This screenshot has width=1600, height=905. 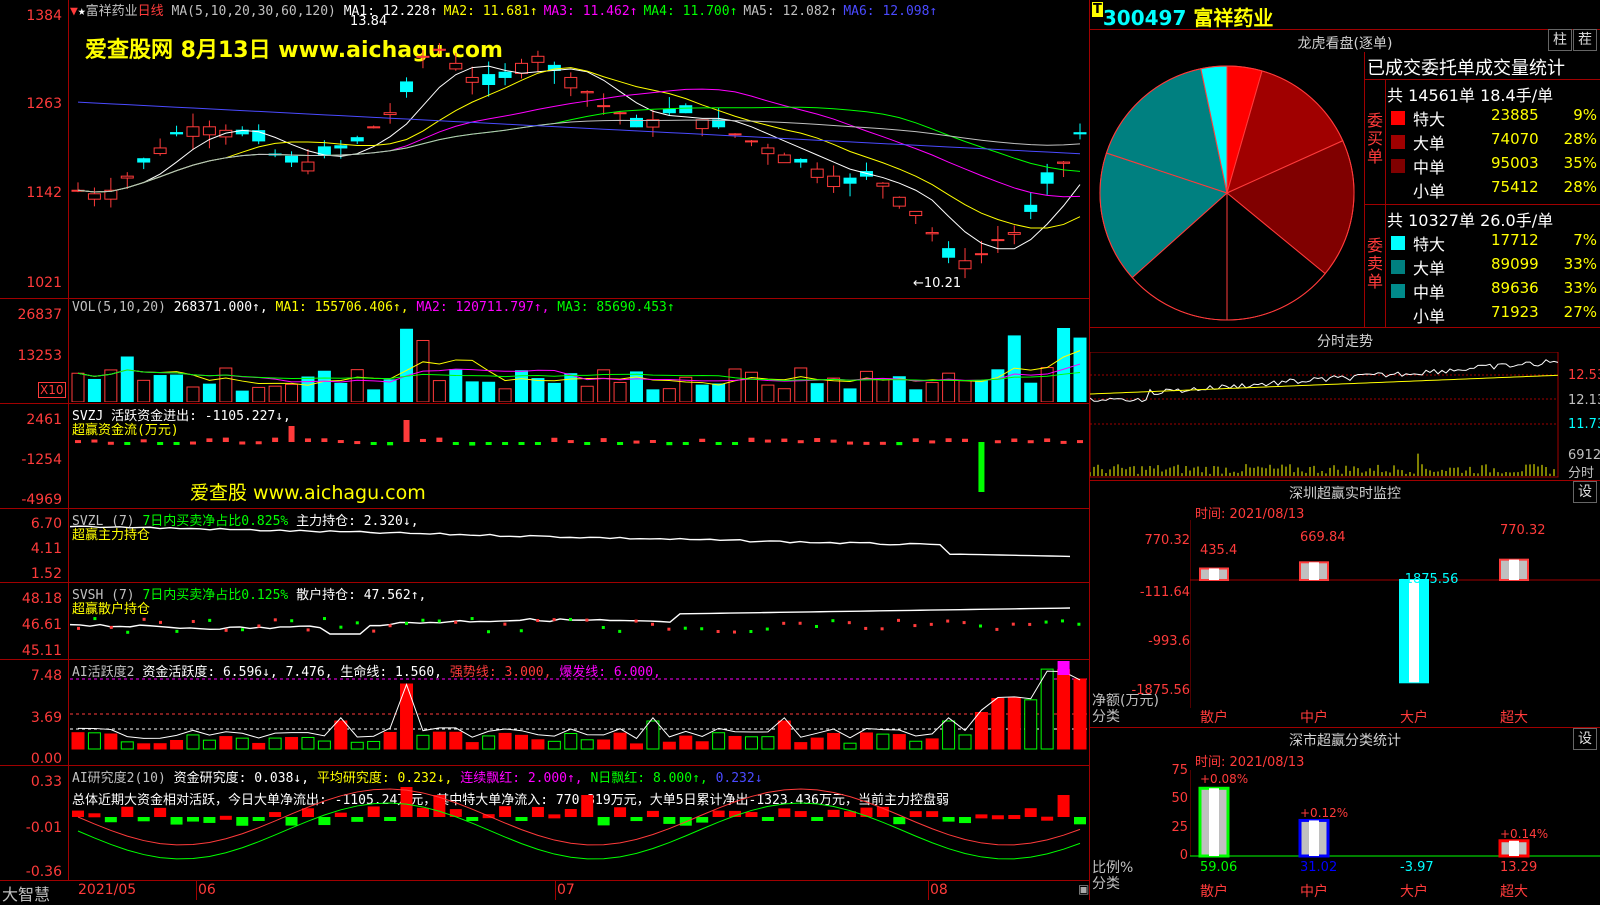 I want to click on intraday-chart, so click(x=1325, y=415).